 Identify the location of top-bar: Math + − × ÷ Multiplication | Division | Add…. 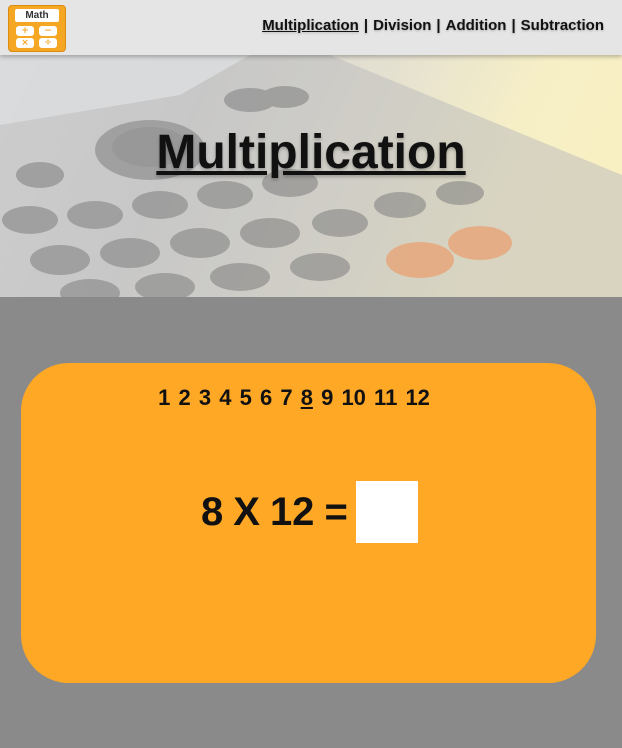
(311, 27).